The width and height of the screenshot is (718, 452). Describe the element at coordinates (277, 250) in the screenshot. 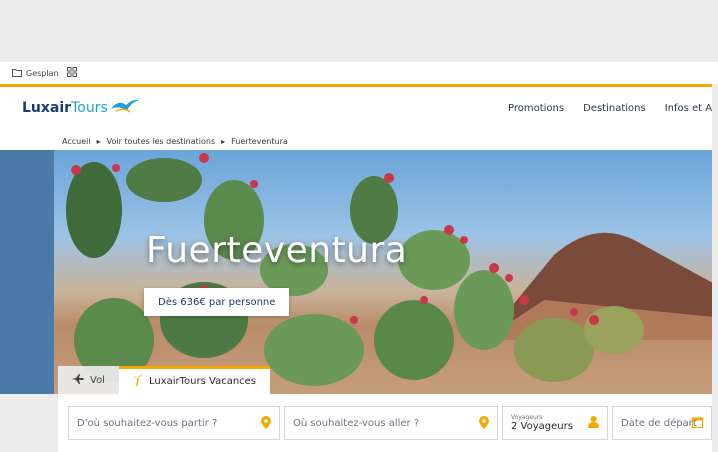

I see `page-title: Fuerteventura` at that location.